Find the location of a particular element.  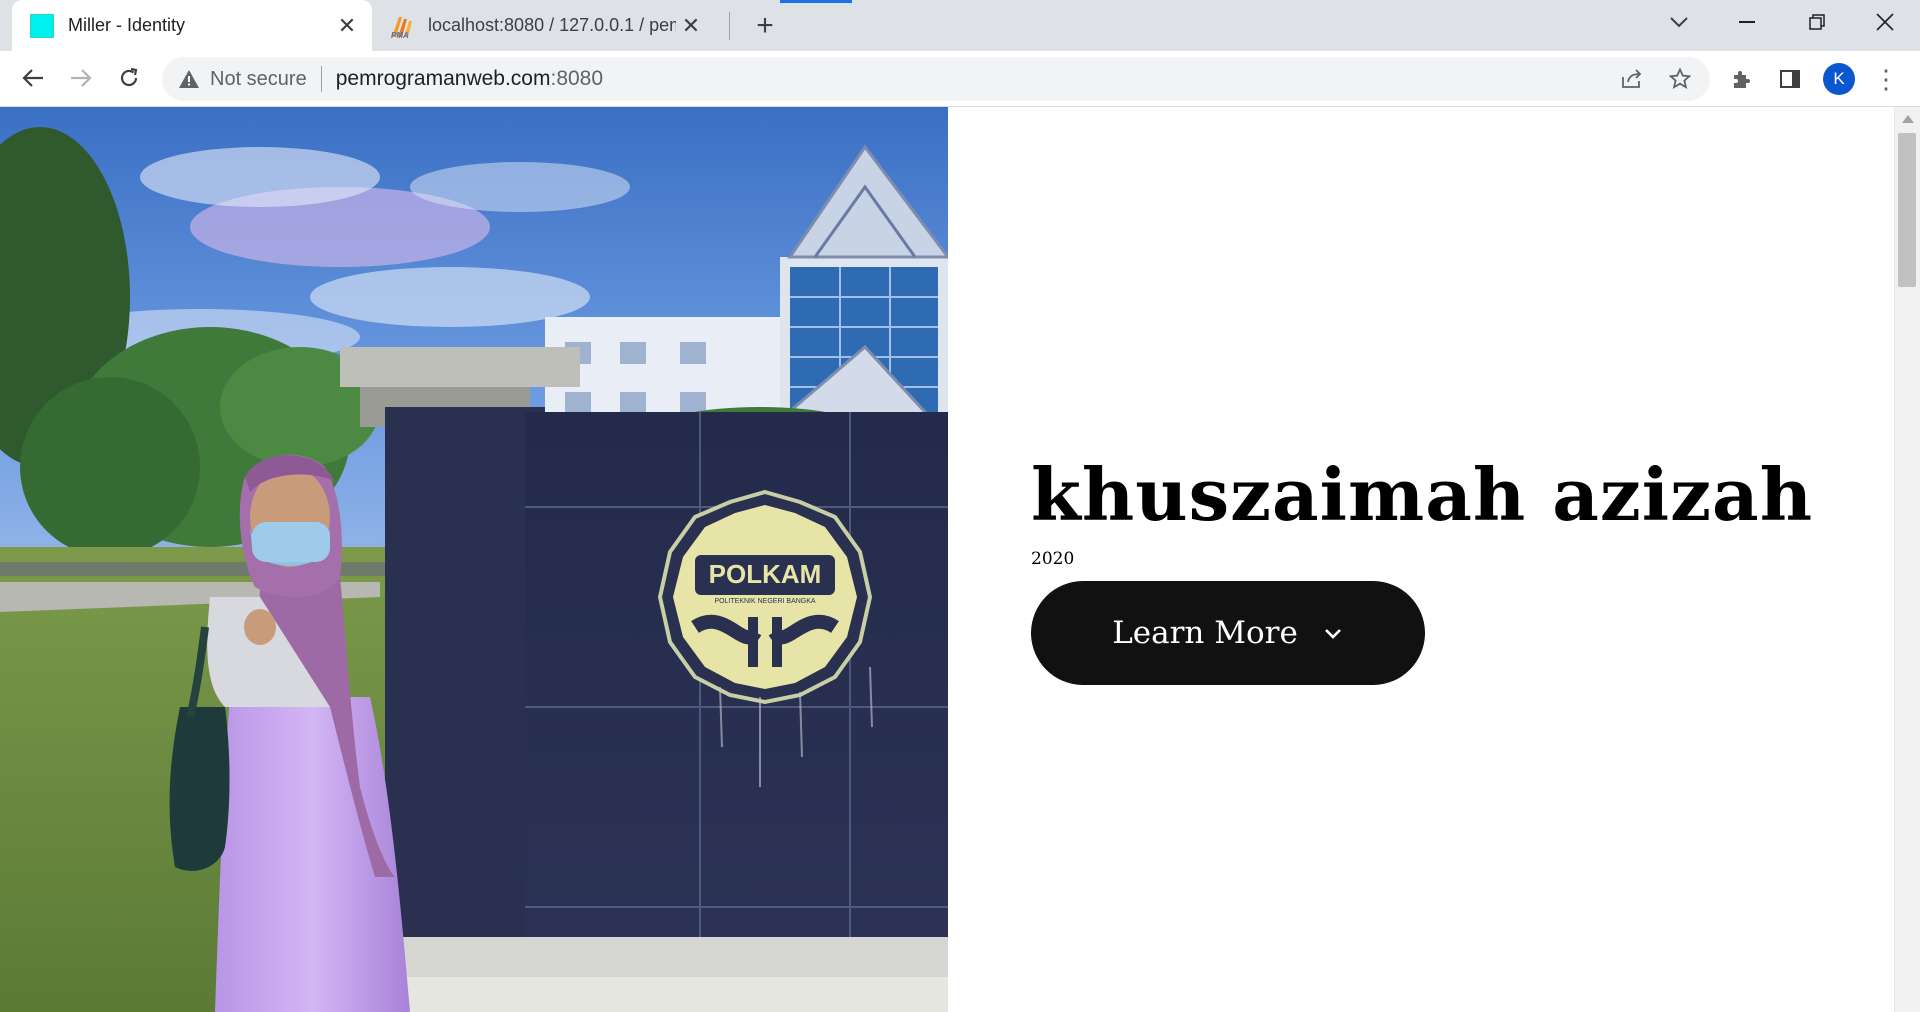

url-text: pemrogramanweb.com:8080 is located at coordinates (469, 79).